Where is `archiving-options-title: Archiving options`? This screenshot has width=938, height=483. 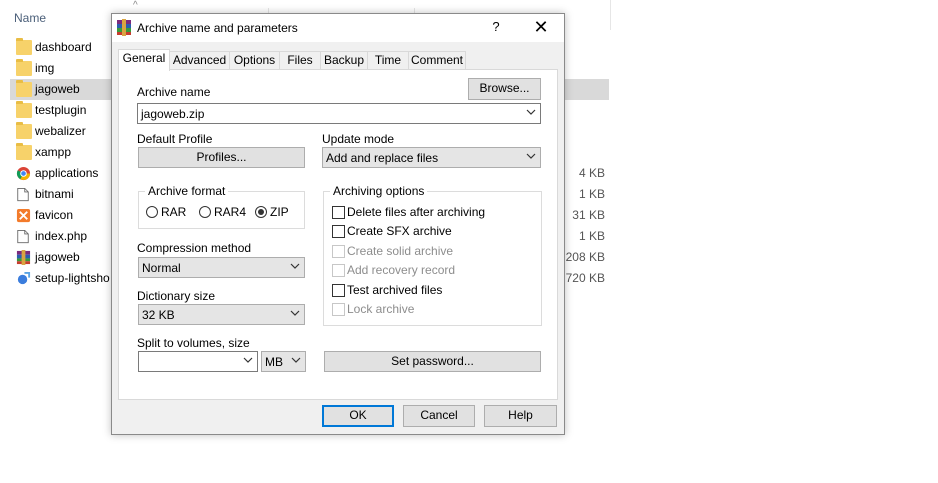
archiving-options-title: Archiving options is located at coordinates (379, 191).